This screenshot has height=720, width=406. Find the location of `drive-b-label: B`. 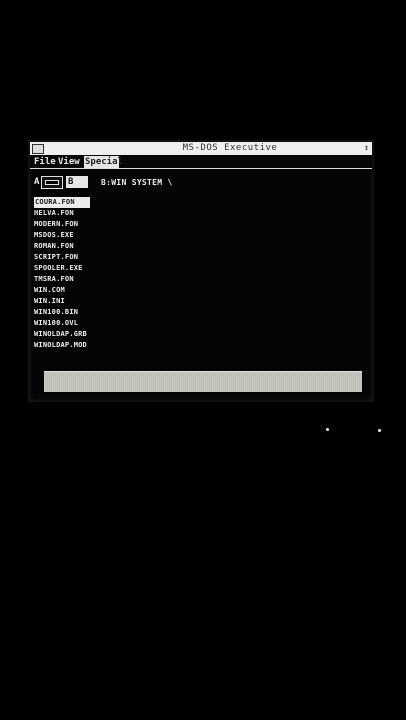

drive-b-label: B is located at coordinates (71, 182).